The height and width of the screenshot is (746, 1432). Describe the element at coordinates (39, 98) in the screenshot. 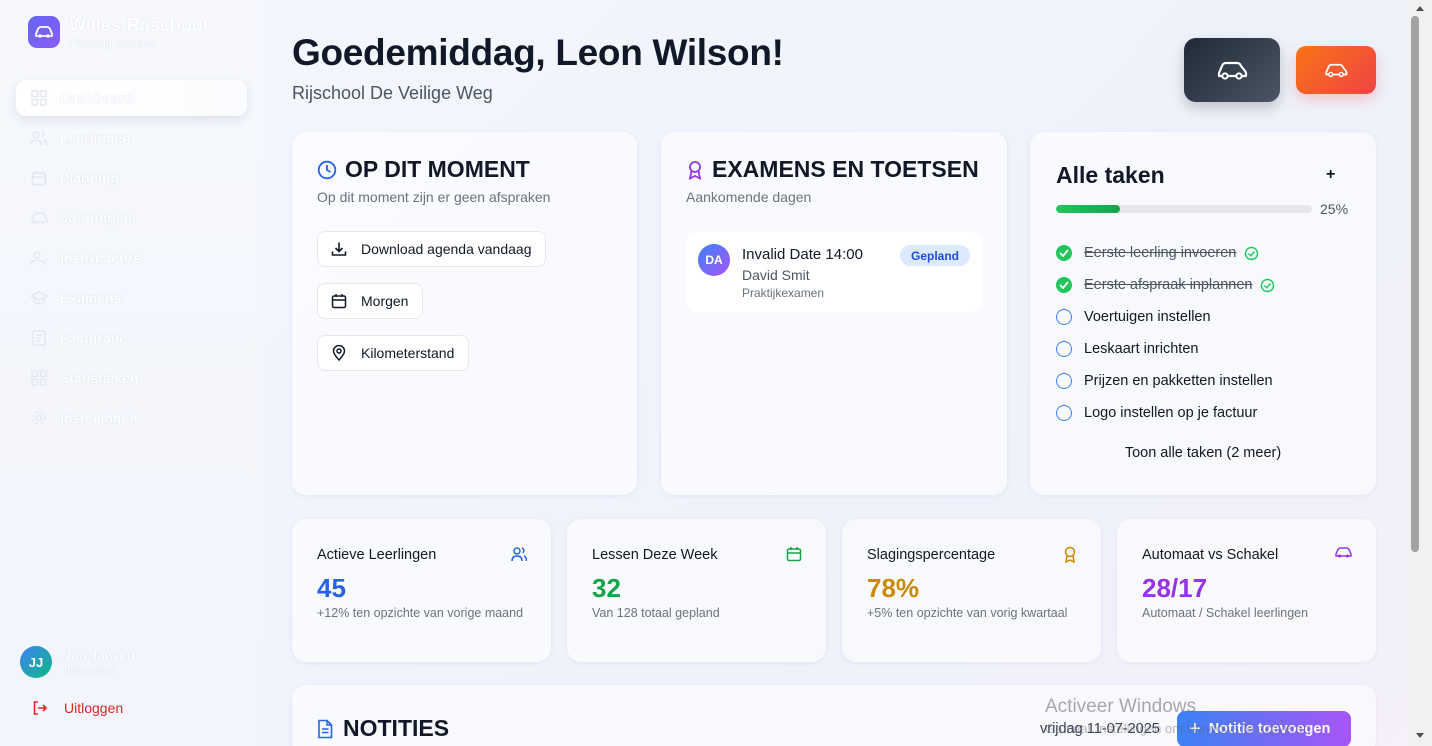

I see `grid-icon` at that location.